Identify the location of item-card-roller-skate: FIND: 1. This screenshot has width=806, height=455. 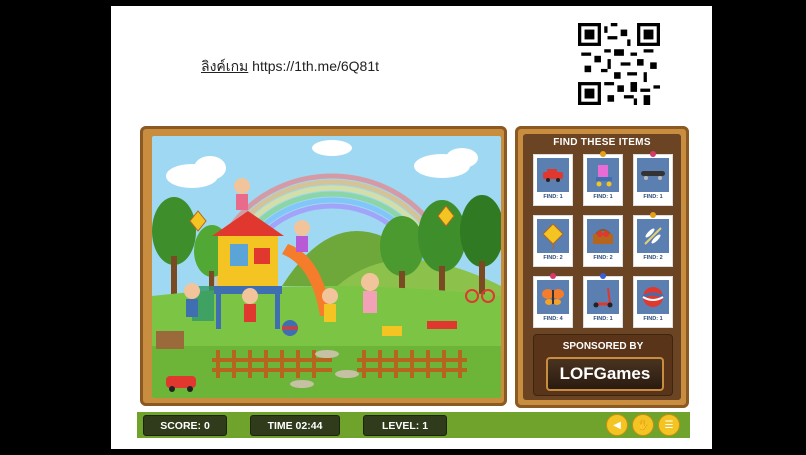
(603, 178).